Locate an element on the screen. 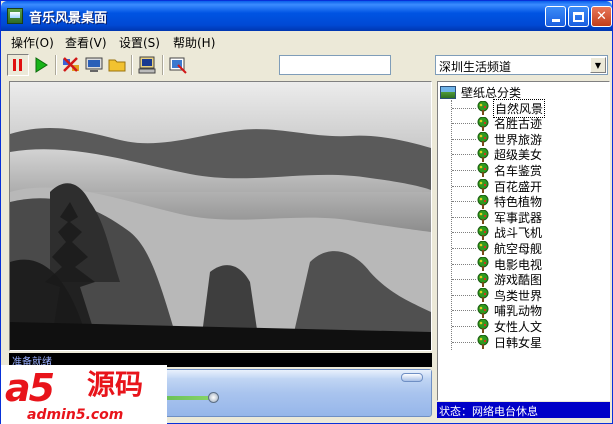  channel-select-value: 深圳生活频道 is located at coordinates (475, 67).